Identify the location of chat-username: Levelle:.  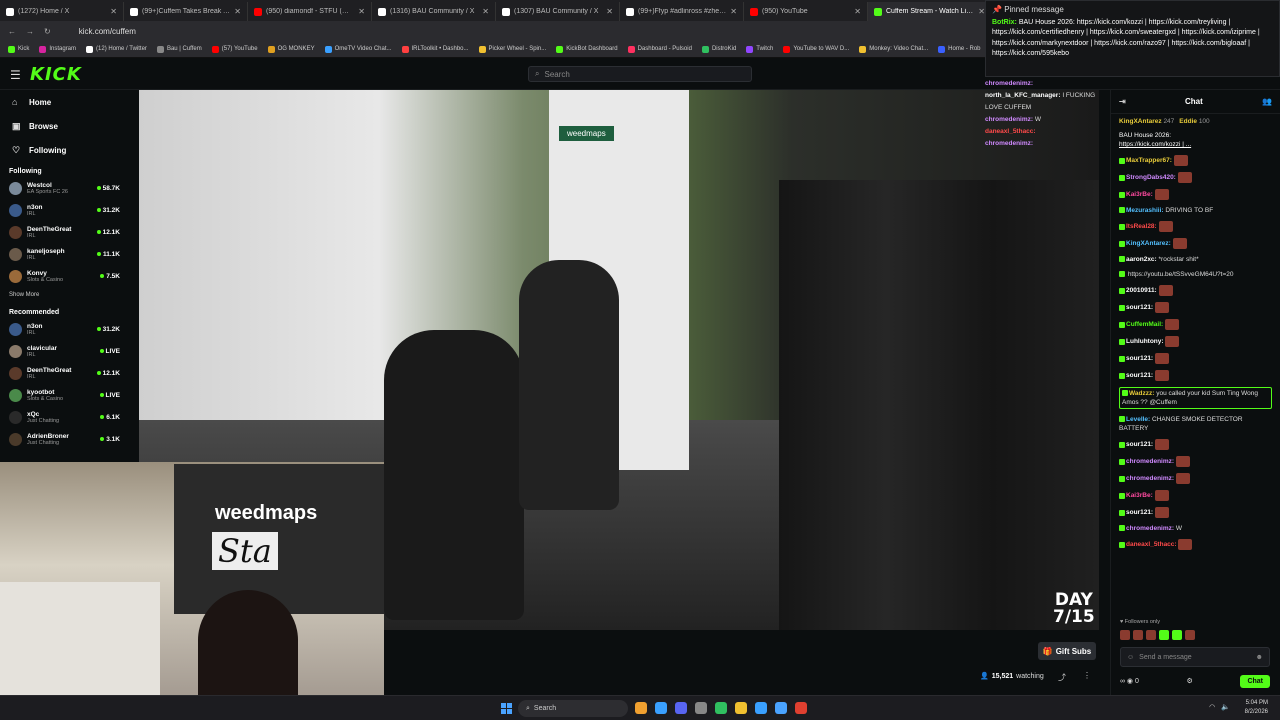
(1138, 419).